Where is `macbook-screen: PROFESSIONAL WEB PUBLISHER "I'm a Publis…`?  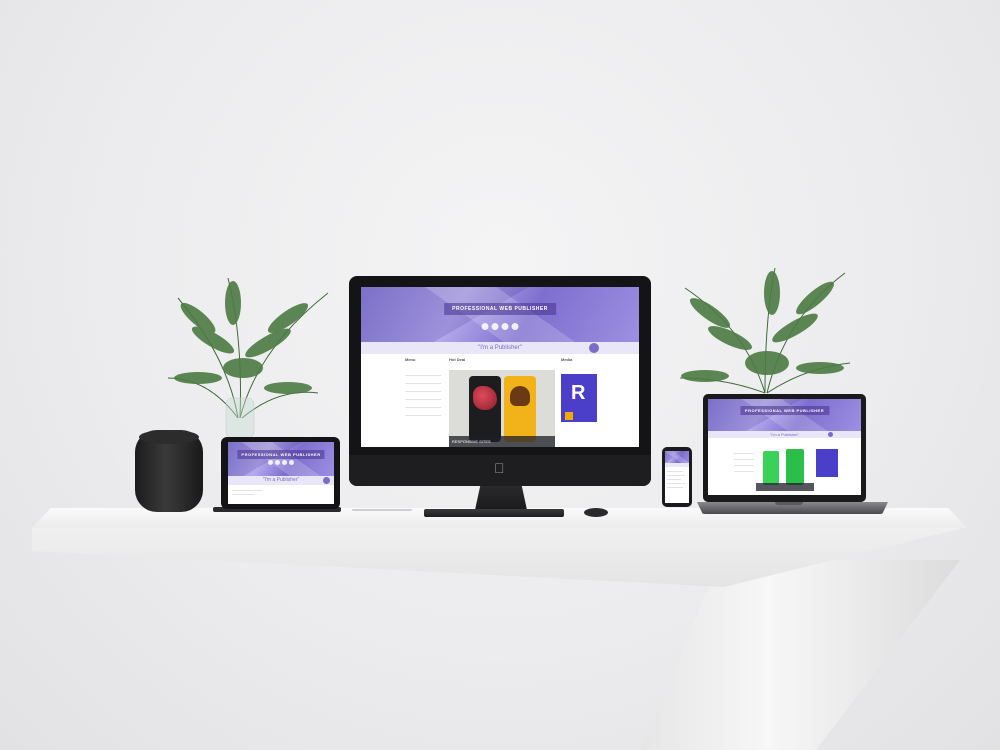 macbook-screen: PROFESSIONAL WEB PUBLISHER "I'm a Publis… is located at coordinates (784, 447).